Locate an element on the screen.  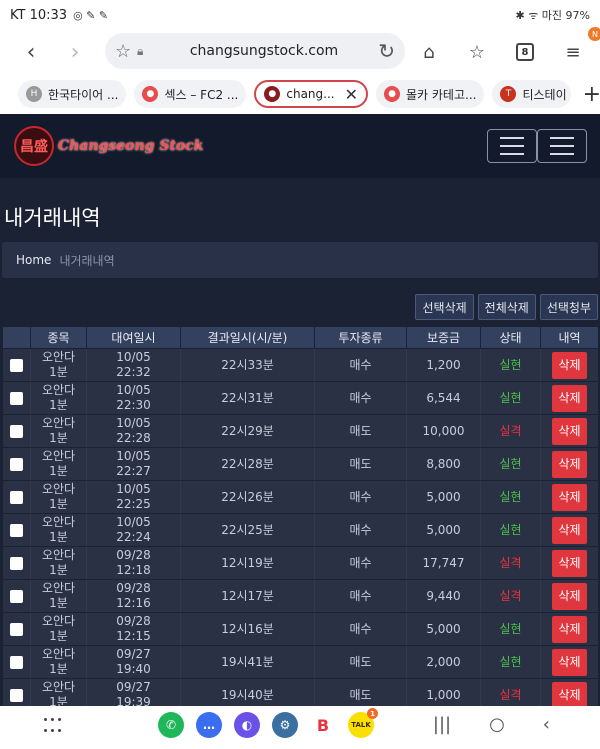
time-text: 22:24 is located at coordinates (133, 537).